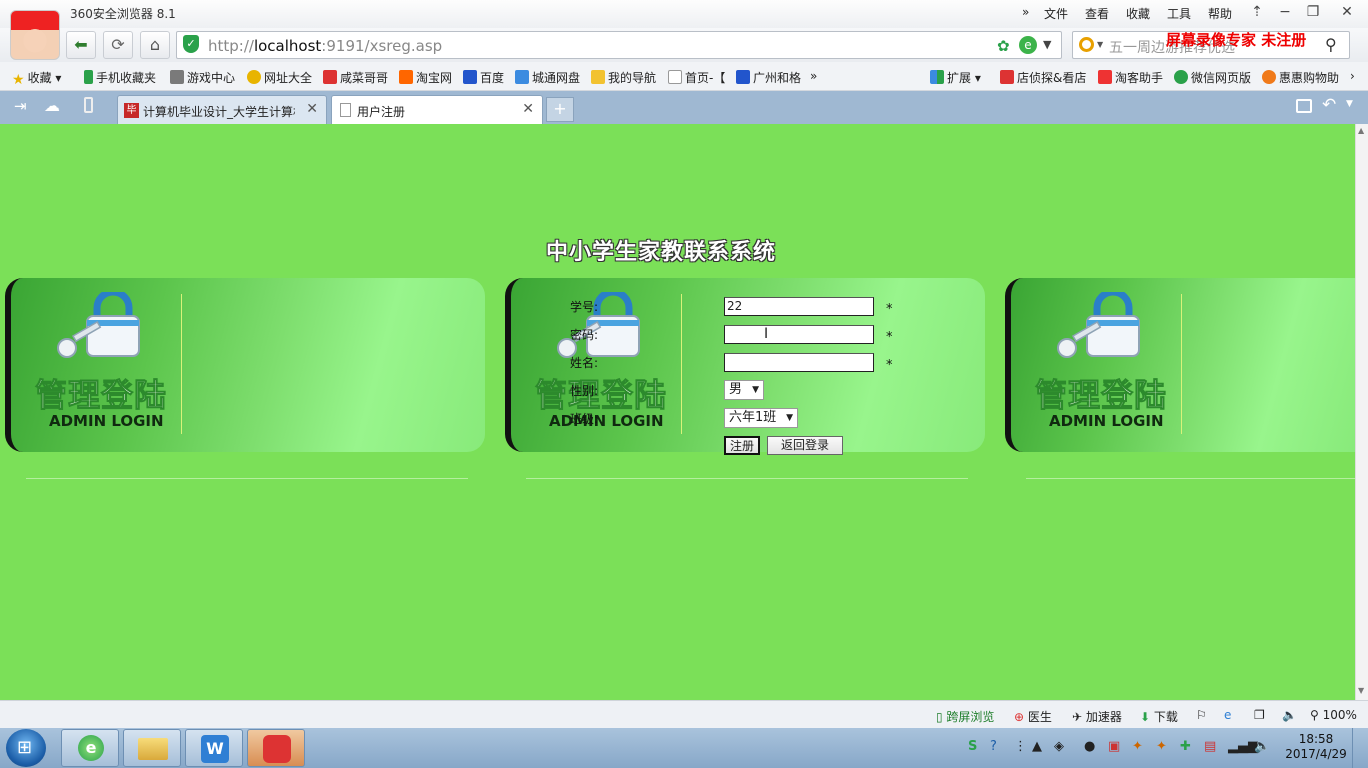 This screenshot has height=768, width=1368. Describe the element at coordinates (1138, 13) in the screenshot. I see `menu-favorites: 收藏` at that location.